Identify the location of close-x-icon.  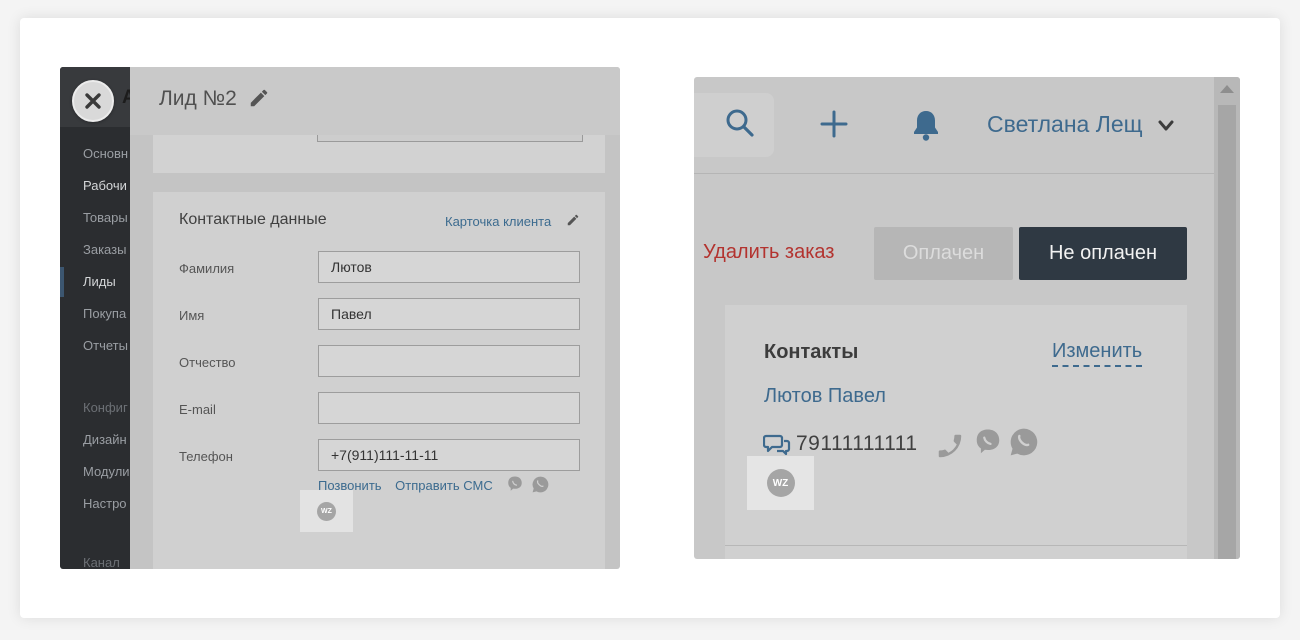
(93, 101).